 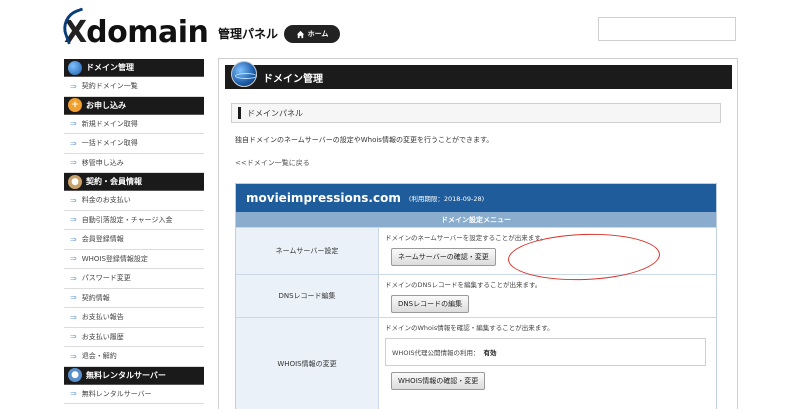 I want to click on sidebar-item-contract-info: ⇒ 契約情報, so click(x=134, y=298).